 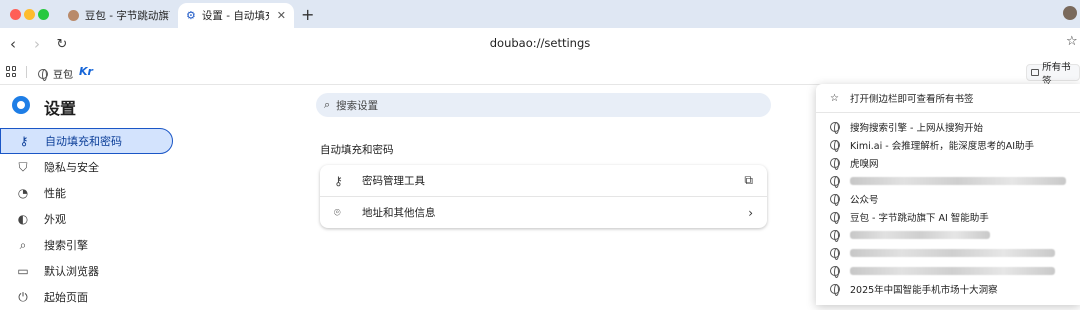 What do you see at coordinates (86, 193) in the screenshot?
I see `sidebar-item-performance: ◔ 性能` at bounding box center [86, 193].